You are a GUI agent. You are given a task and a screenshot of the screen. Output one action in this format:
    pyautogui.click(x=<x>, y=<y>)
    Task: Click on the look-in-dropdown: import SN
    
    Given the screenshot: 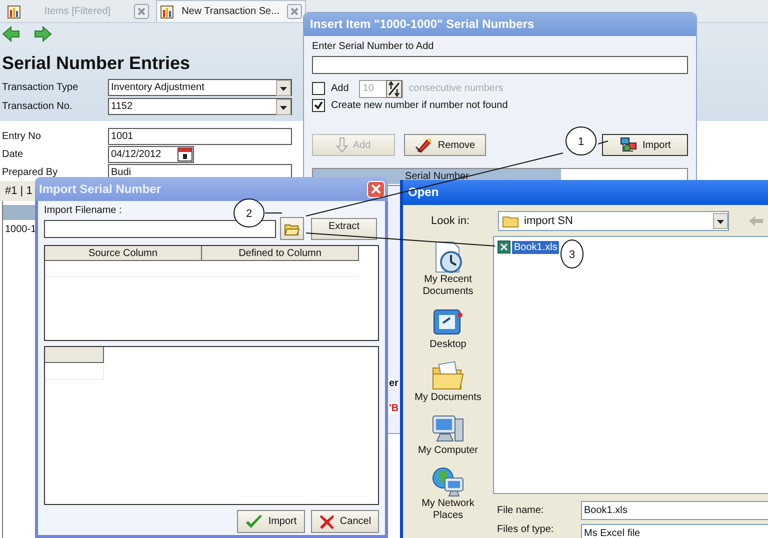 What is the action you would take?
    pyautogui.click(x=613, y=220)
    